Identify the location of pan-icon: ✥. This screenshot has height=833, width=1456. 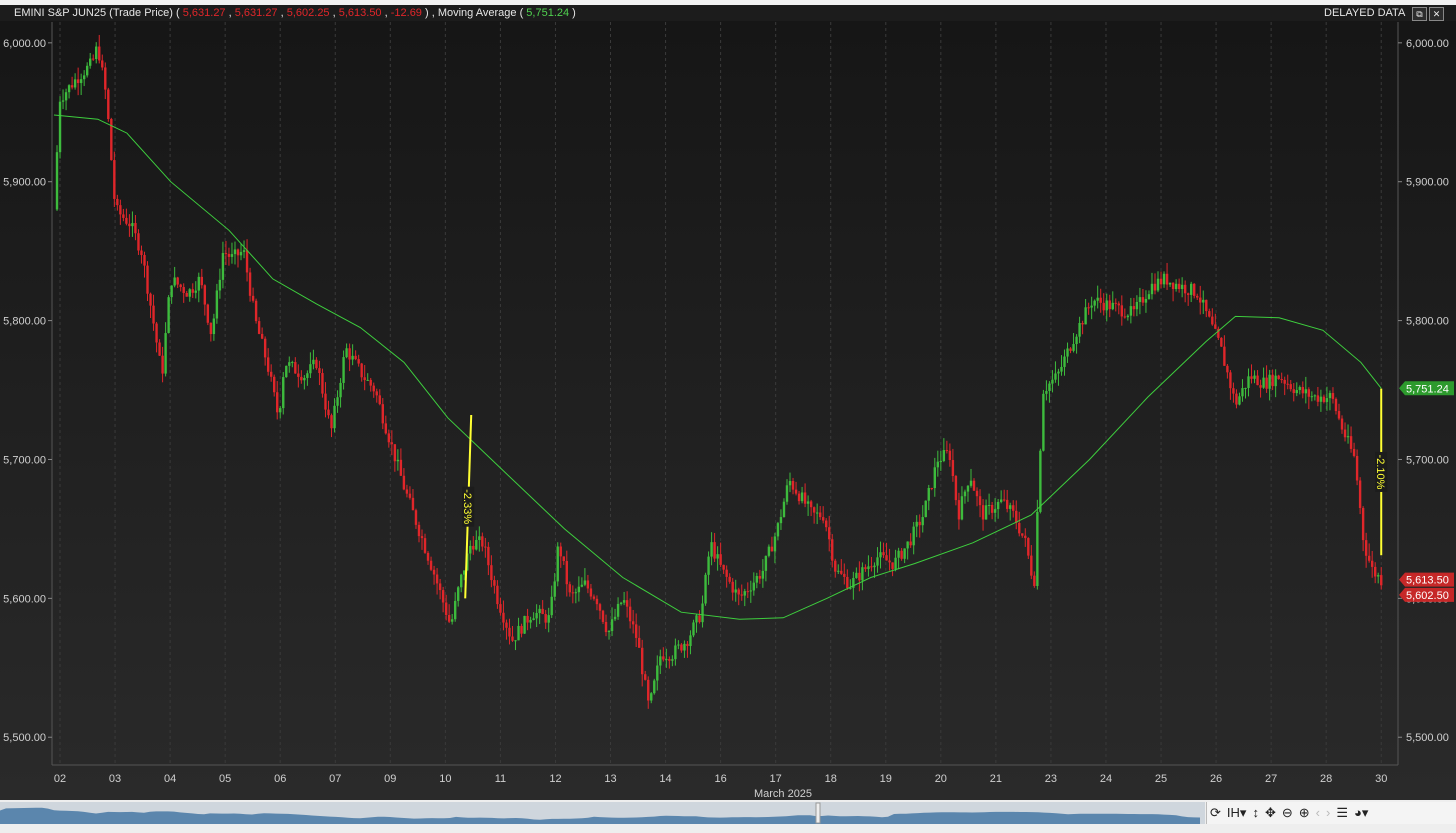
(1270, 813).